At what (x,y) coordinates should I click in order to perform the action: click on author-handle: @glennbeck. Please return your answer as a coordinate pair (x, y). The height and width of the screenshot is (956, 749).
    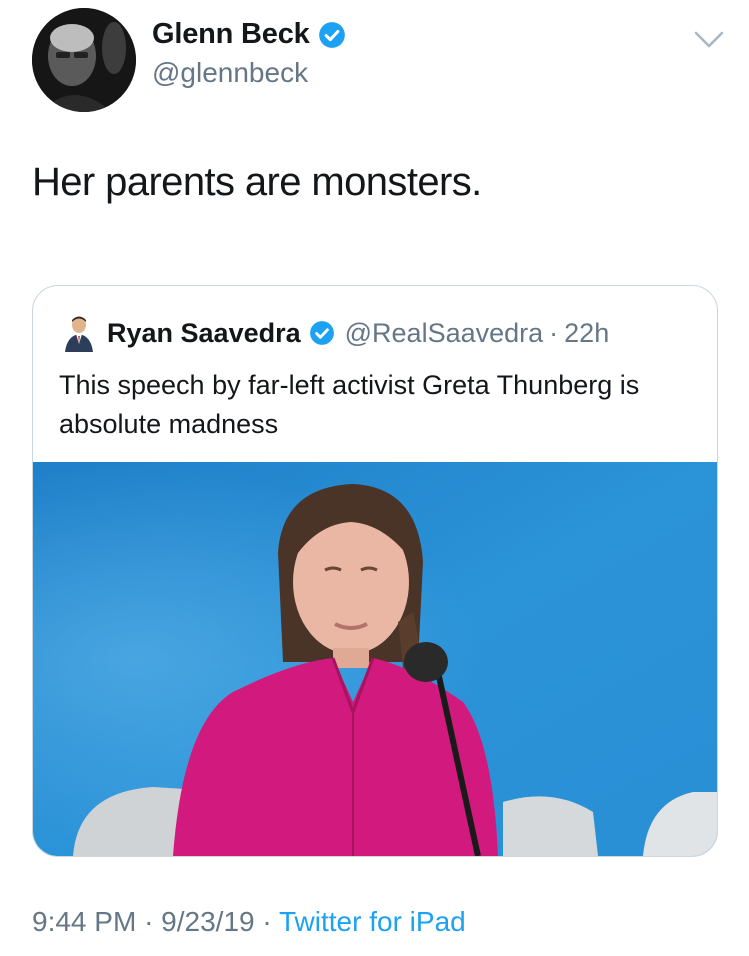
    Looking at the image, I should click on (249, 73).